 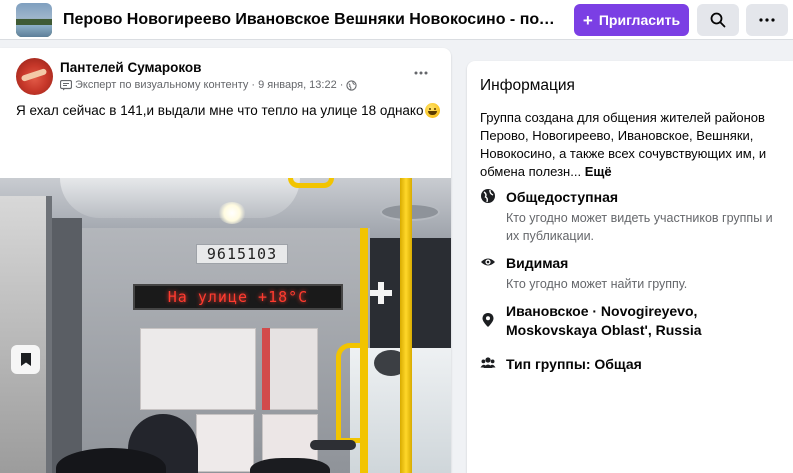 I want to click on invite-button-label: Пригласить, so click(x=639, y=20).